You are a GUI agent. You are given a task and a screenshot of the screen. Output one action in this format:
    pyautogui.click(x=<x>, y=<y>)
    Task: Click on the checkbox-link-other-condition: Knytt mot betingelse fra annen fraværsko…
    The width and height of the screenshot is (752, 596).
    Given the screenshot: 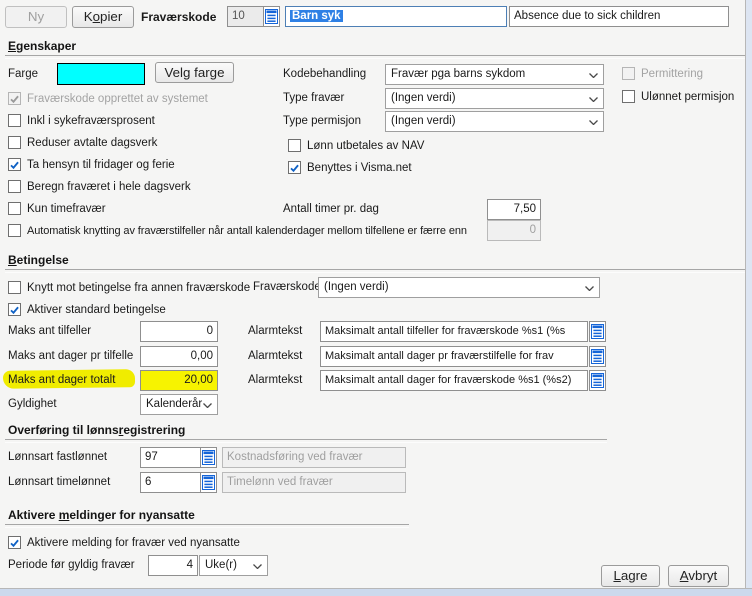 What is the action you would take?
    pyautogui.click(x=129, y=287)
    